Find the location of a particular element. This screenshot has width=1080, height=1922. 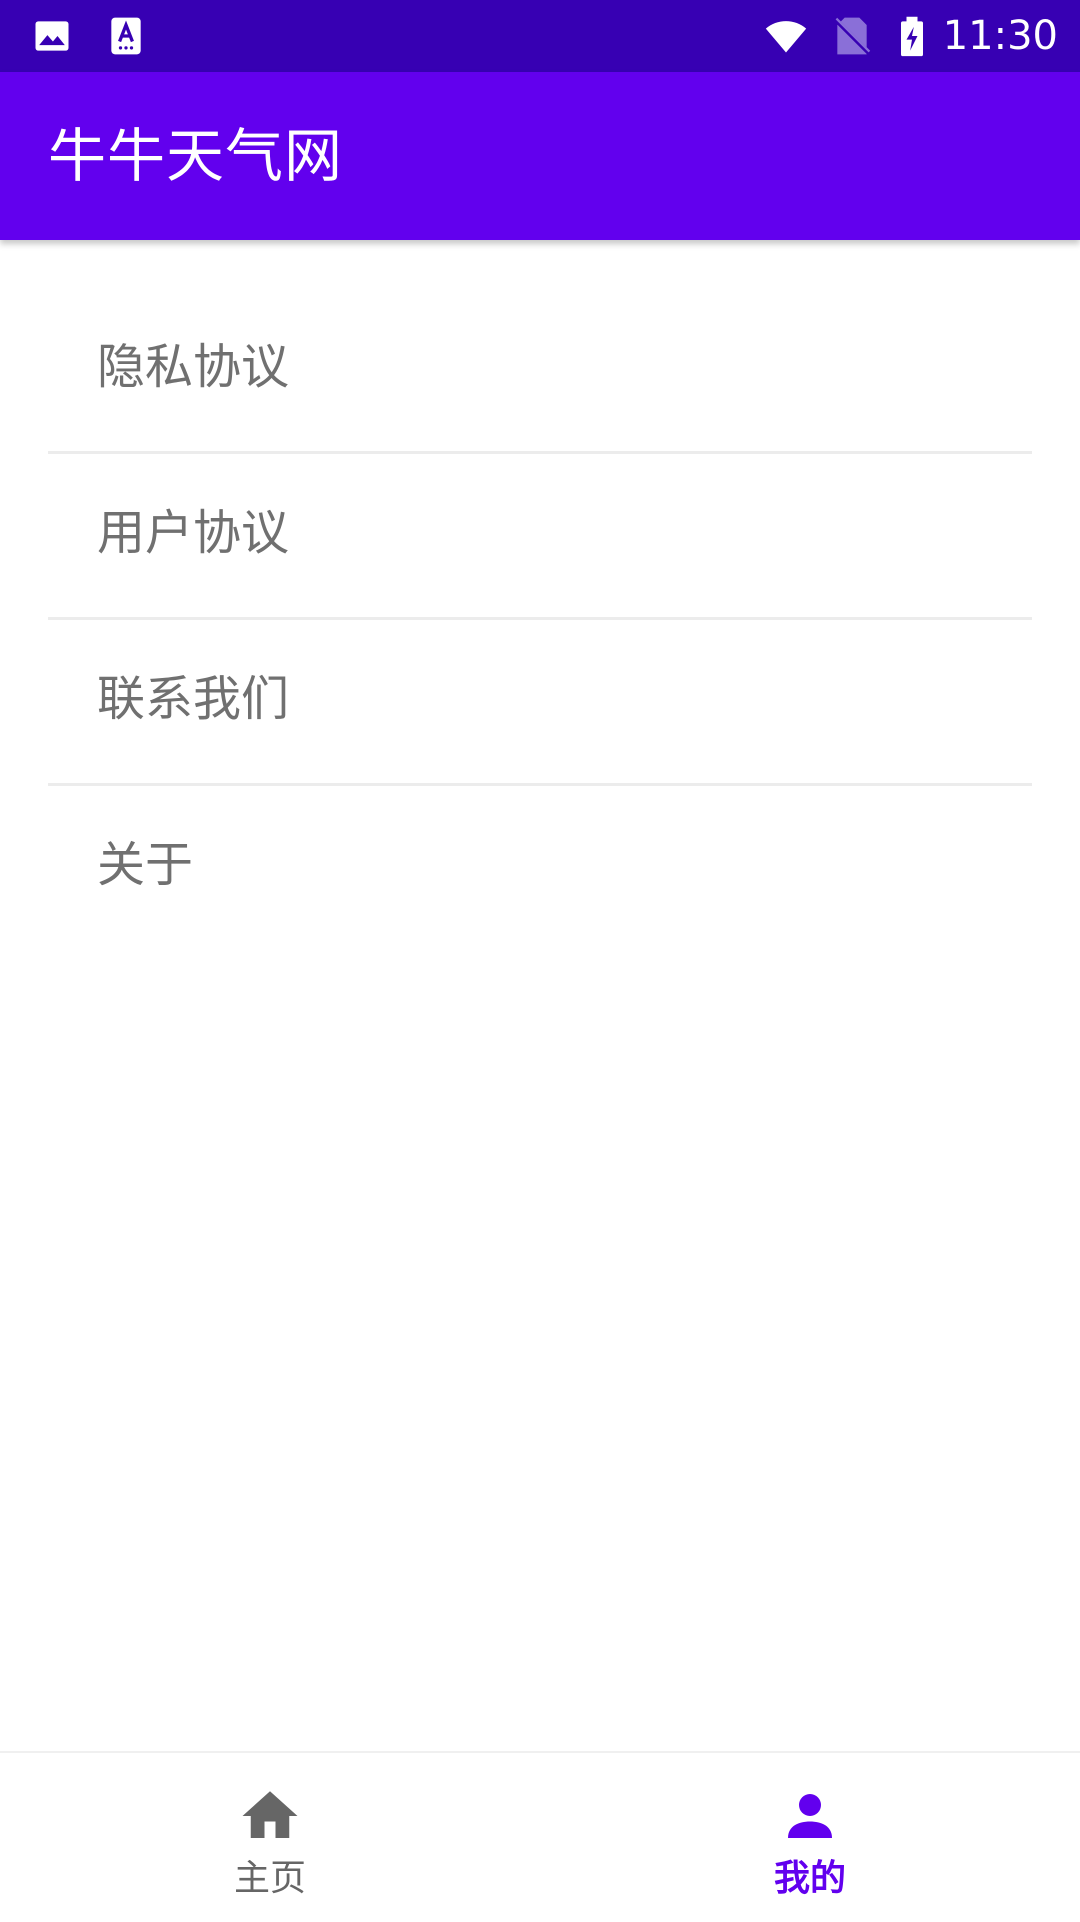

nav-item-home: 主页 is located at coordinates (270, 1837).